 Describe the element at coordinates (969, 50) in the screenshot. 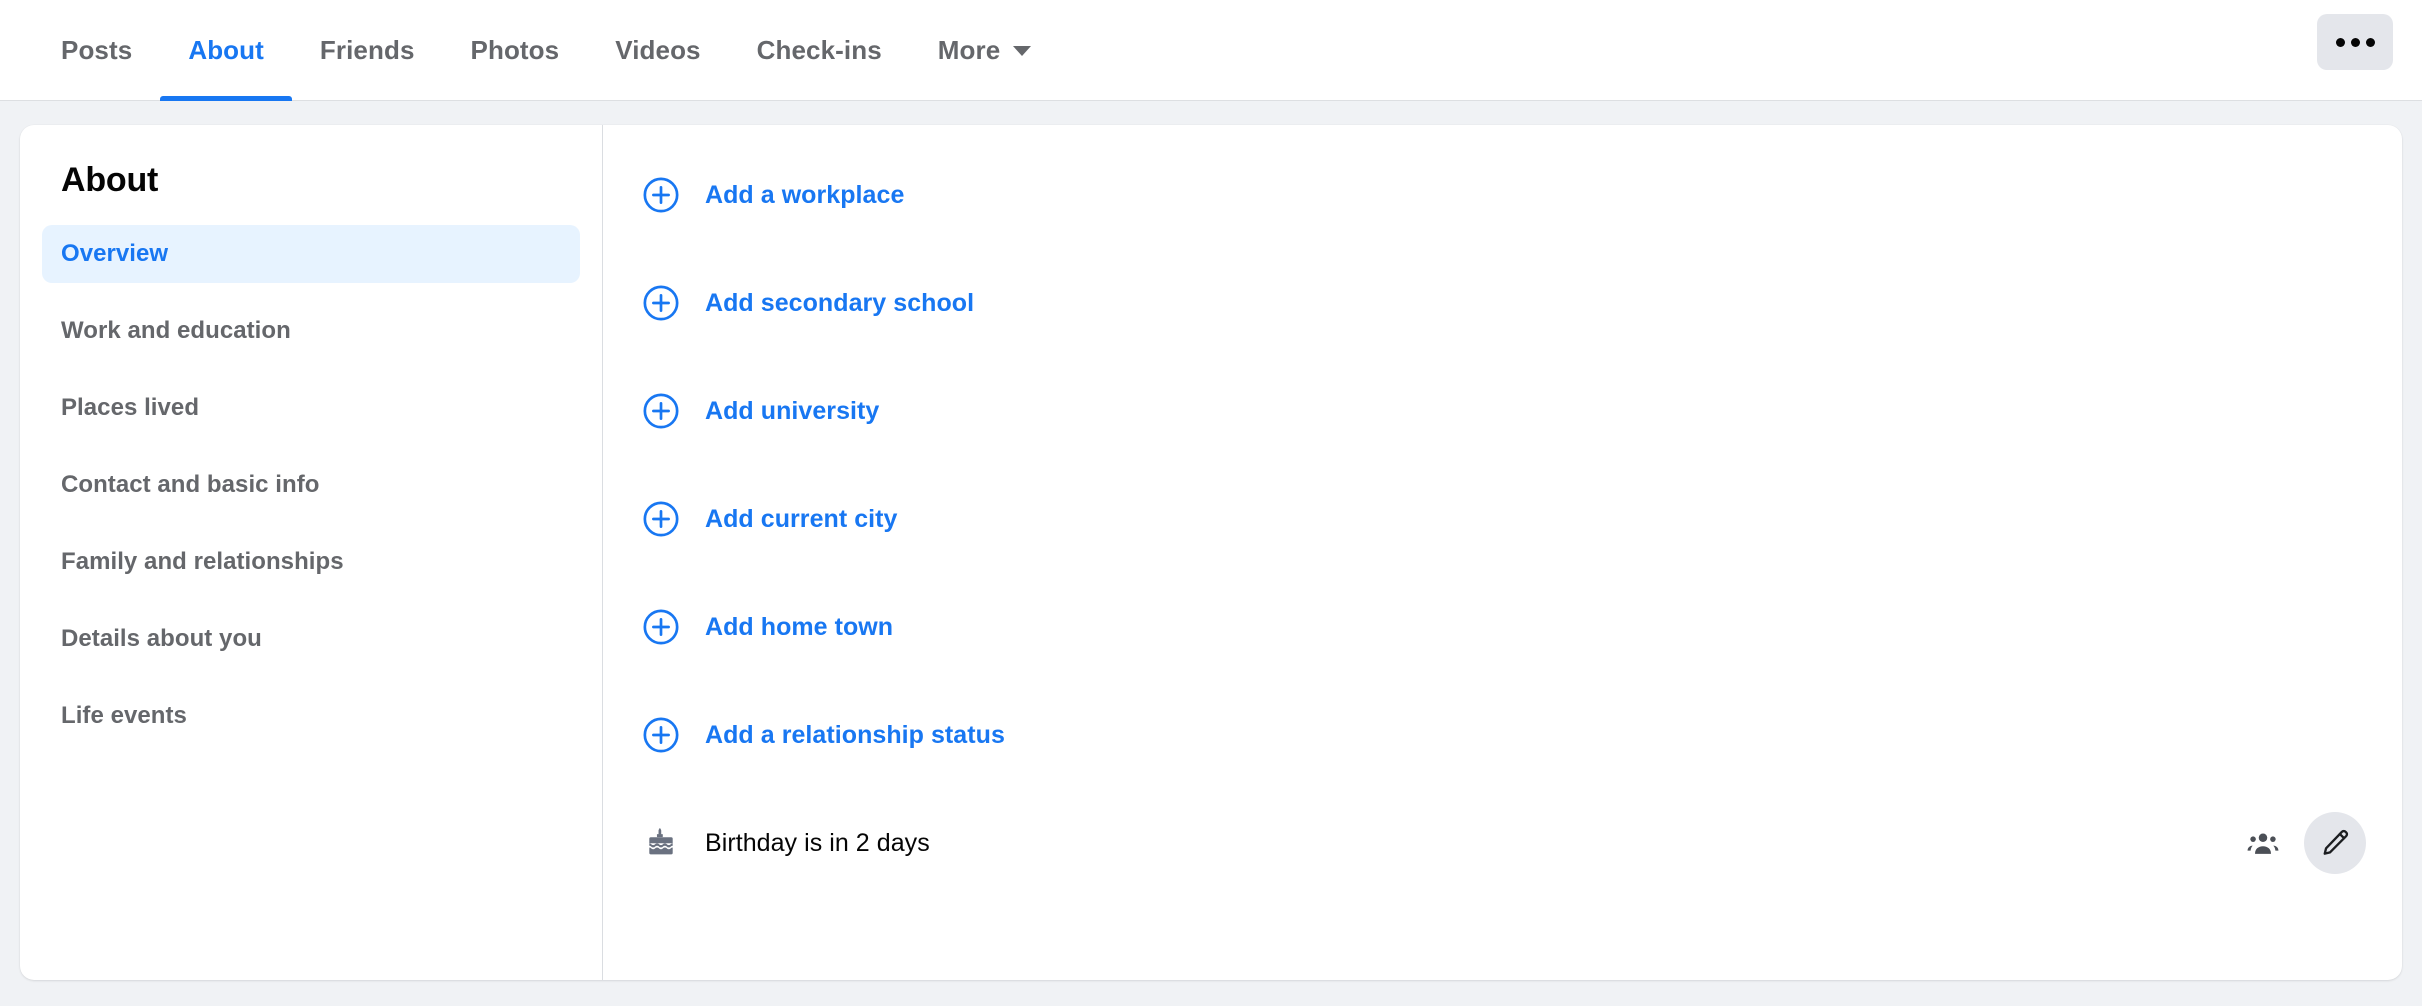

I see `tab-more-label: More` at that location.